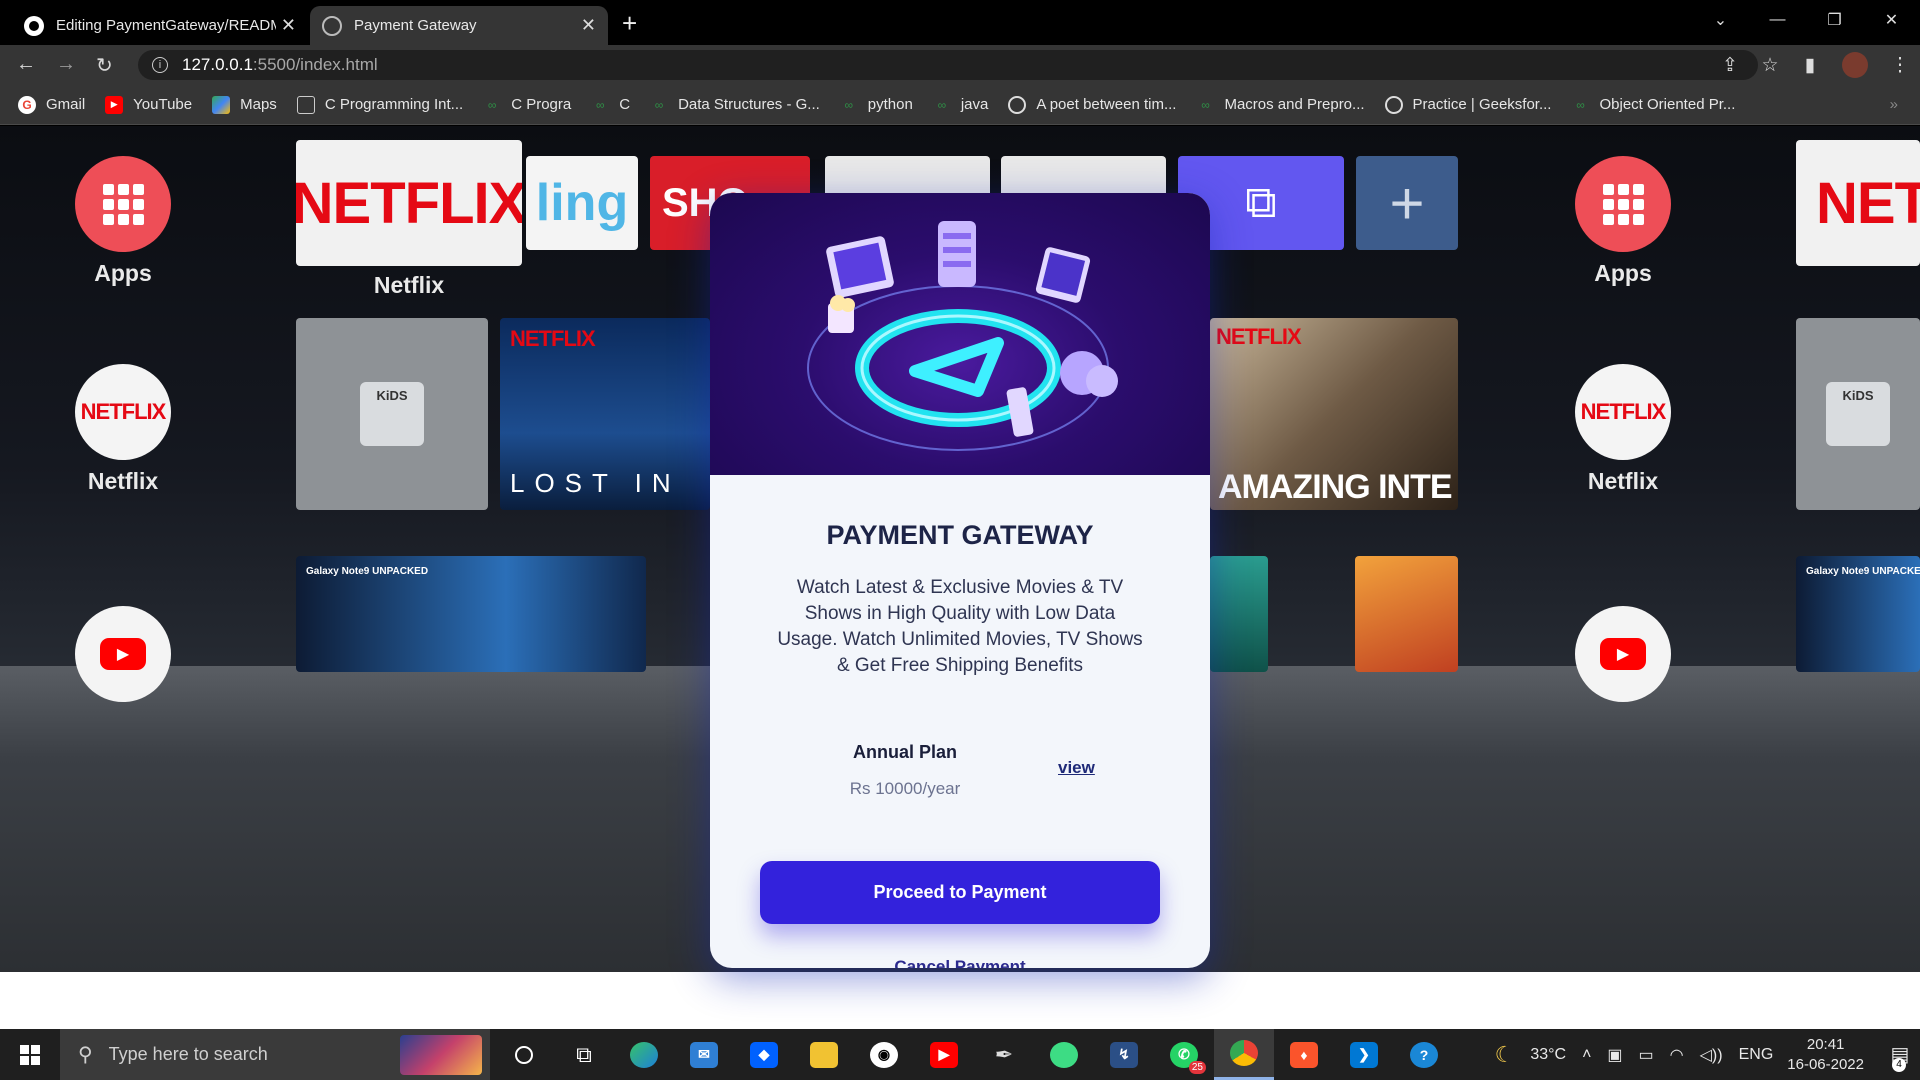 This screenshot has width=1920, height=1080. Describe the element at coordinates (610, 105) in the screenshot. I see `bookmark-c: ∞ C` at that location.